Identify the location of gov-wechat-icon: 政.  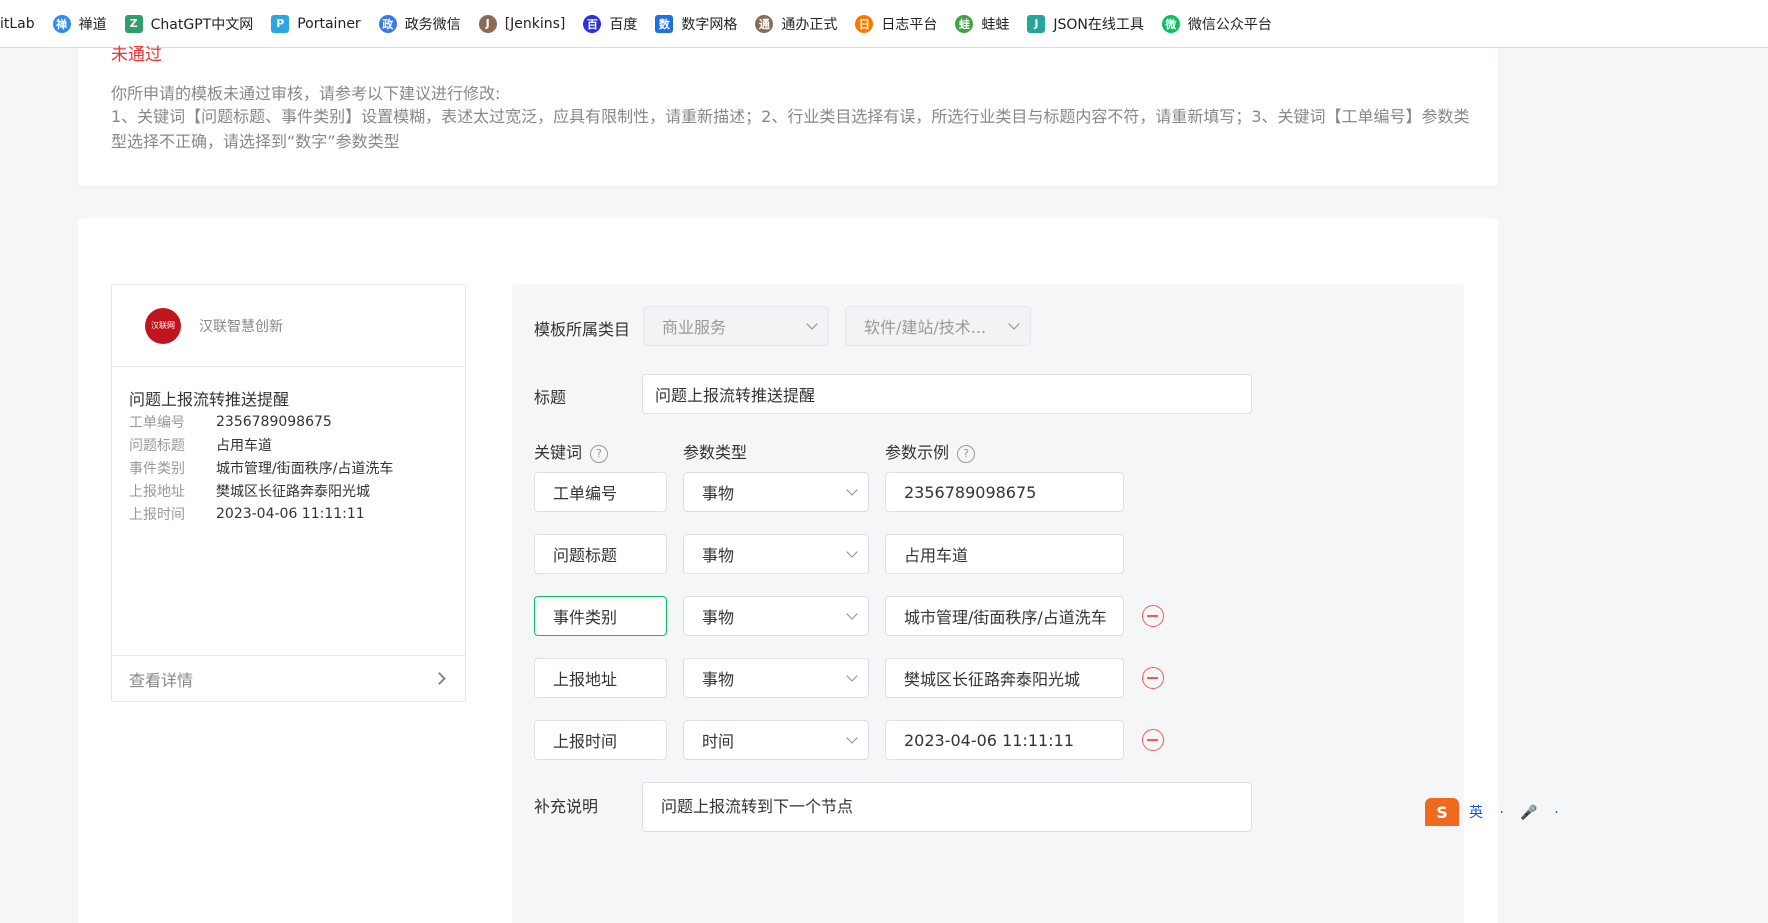
(387, 23).